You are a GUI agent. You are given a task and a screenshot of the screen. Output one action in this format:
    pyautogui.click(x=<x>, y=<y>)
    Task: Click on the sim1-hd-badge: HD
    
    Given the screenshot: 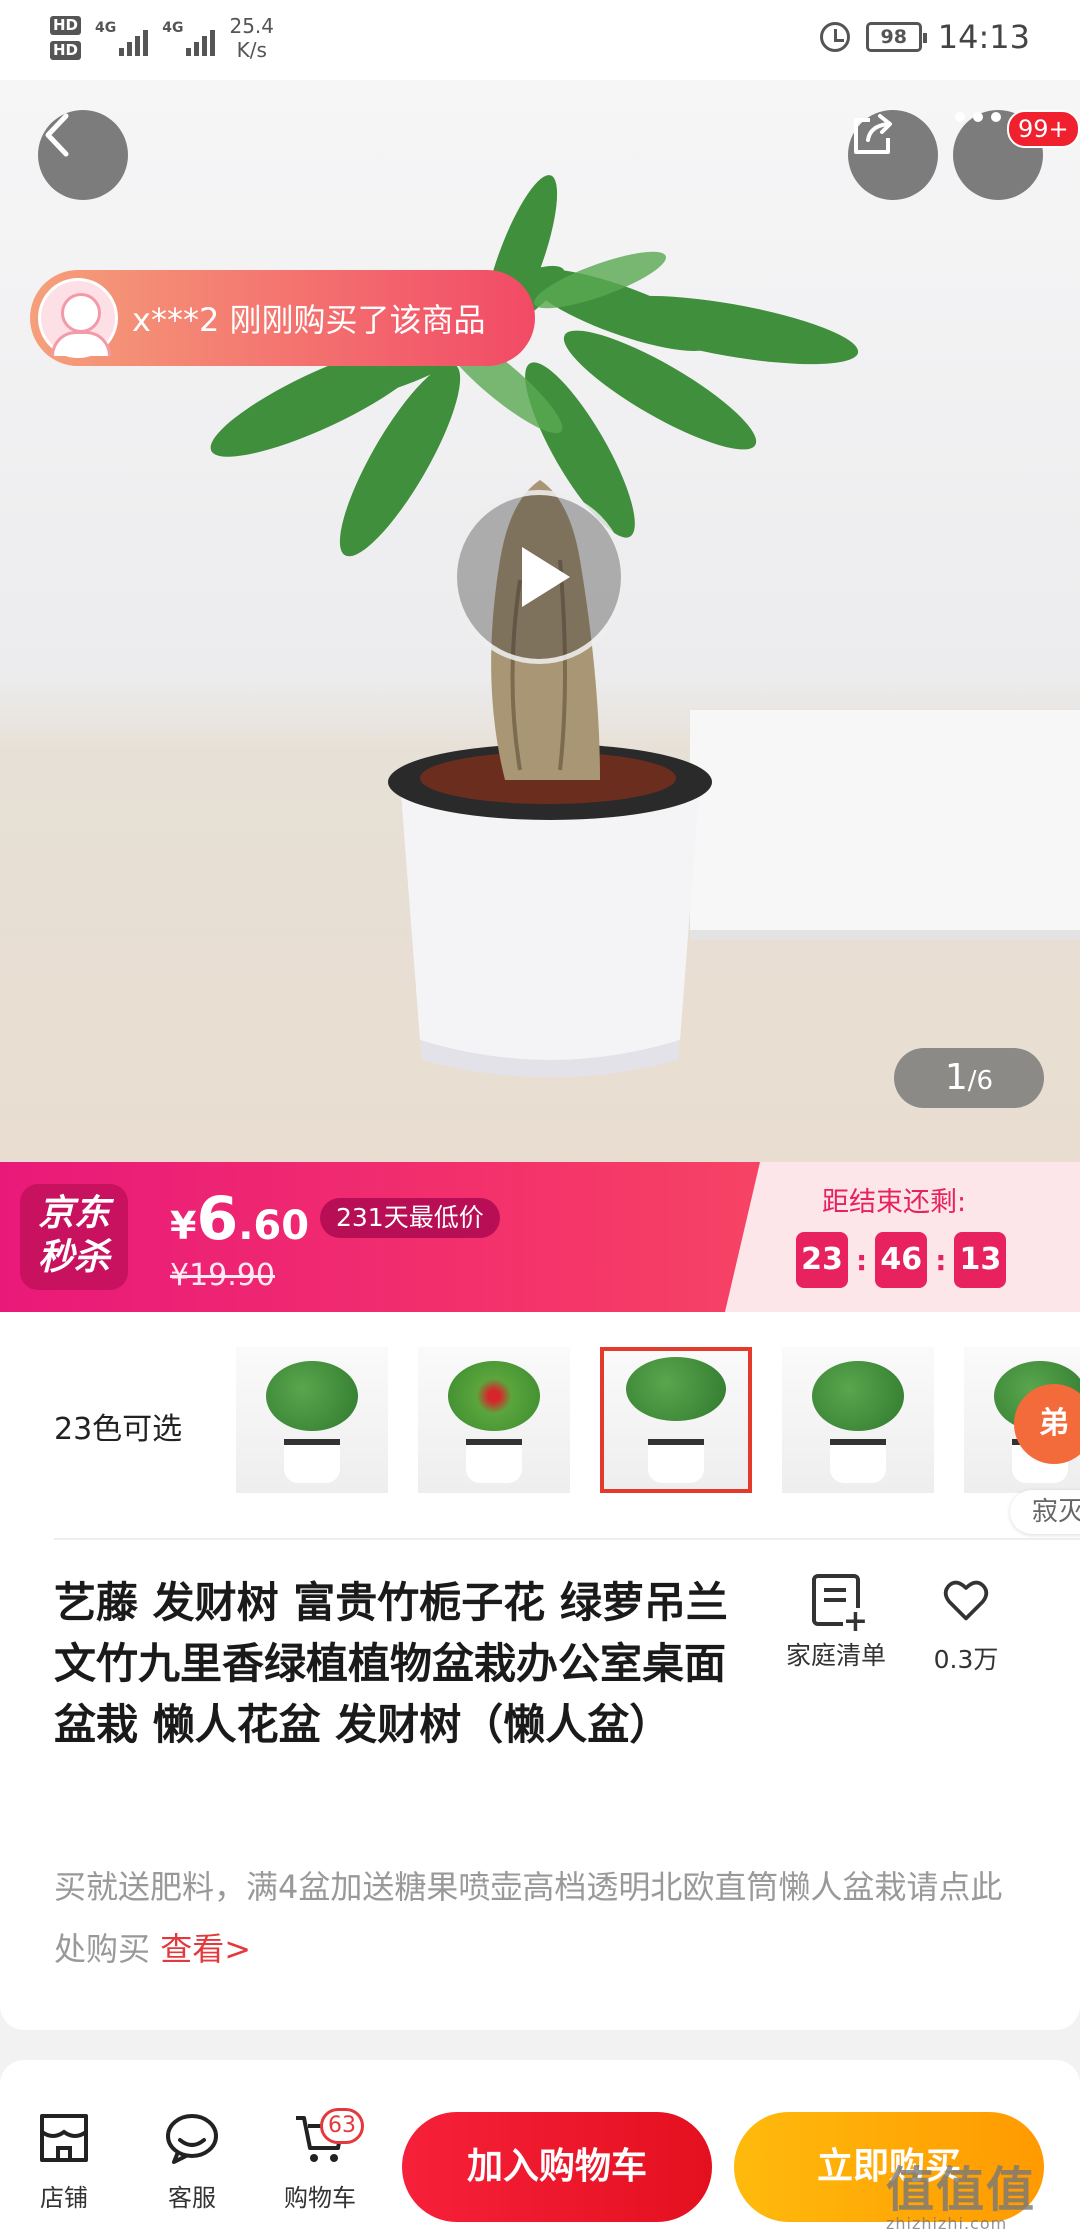 What is the action you would take?
    pyautogui.click(x=66, y=25)
    